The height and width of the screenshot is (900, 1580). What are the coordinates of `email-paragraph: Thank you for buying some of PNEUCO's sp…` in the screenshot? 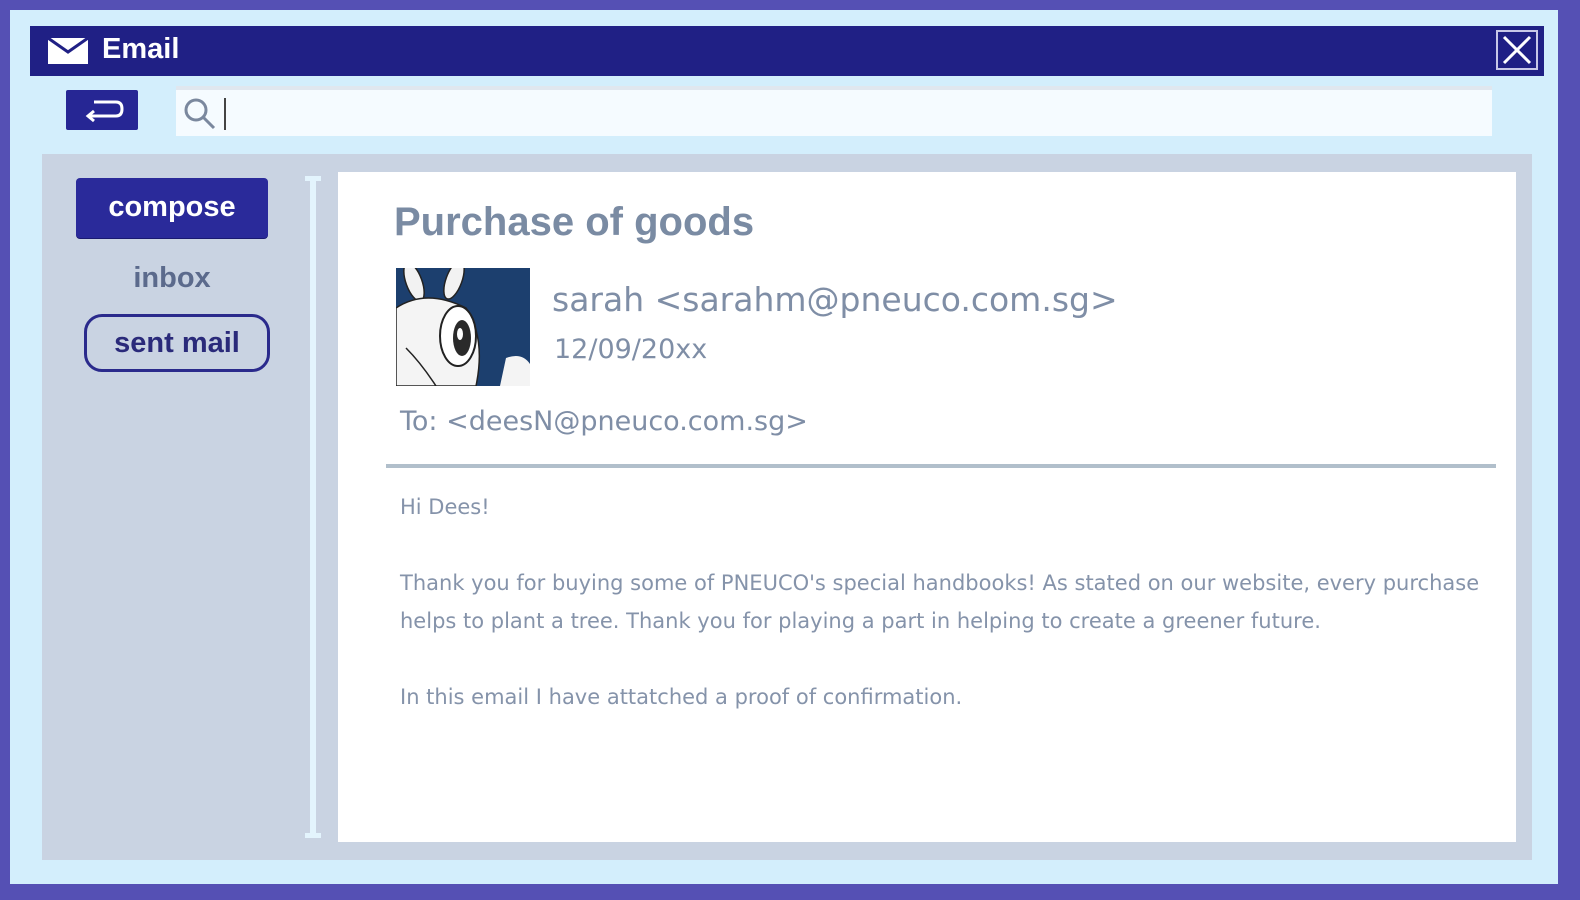 It's located at (940, 602).